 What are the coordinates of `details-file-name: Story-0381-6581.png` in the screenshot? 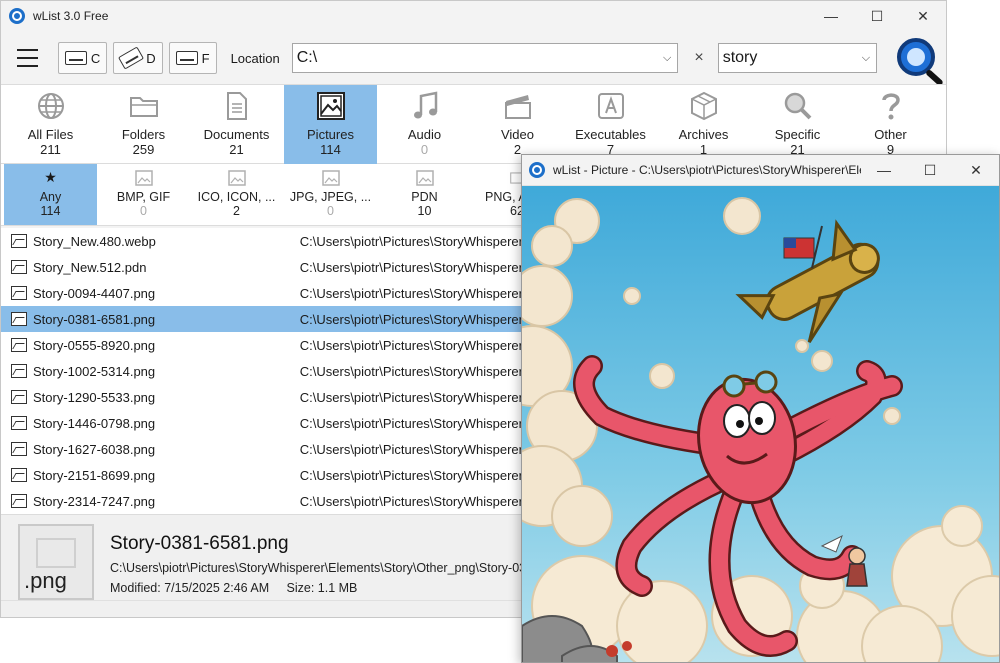 It's located at (199, 543).